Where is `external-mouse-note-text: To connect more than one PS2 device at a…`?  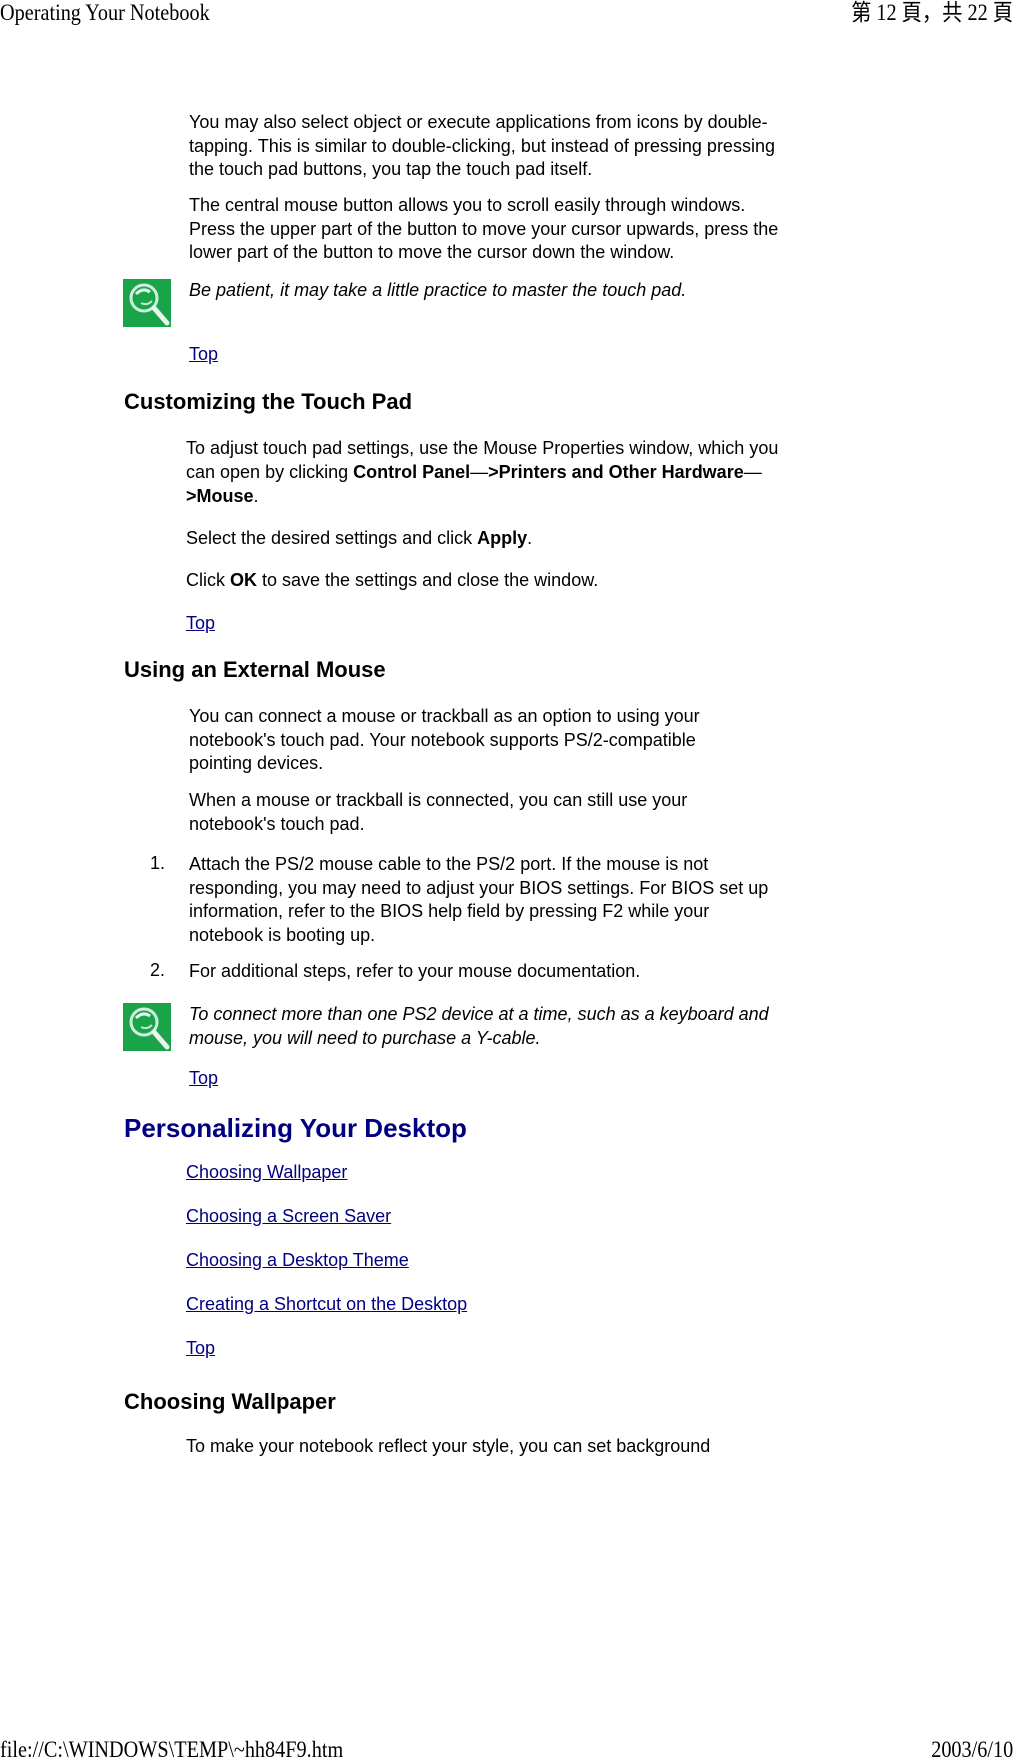
external-mouse-note-text: To connect more than one PS2 device at a… is located at coordinates (479, 1026).